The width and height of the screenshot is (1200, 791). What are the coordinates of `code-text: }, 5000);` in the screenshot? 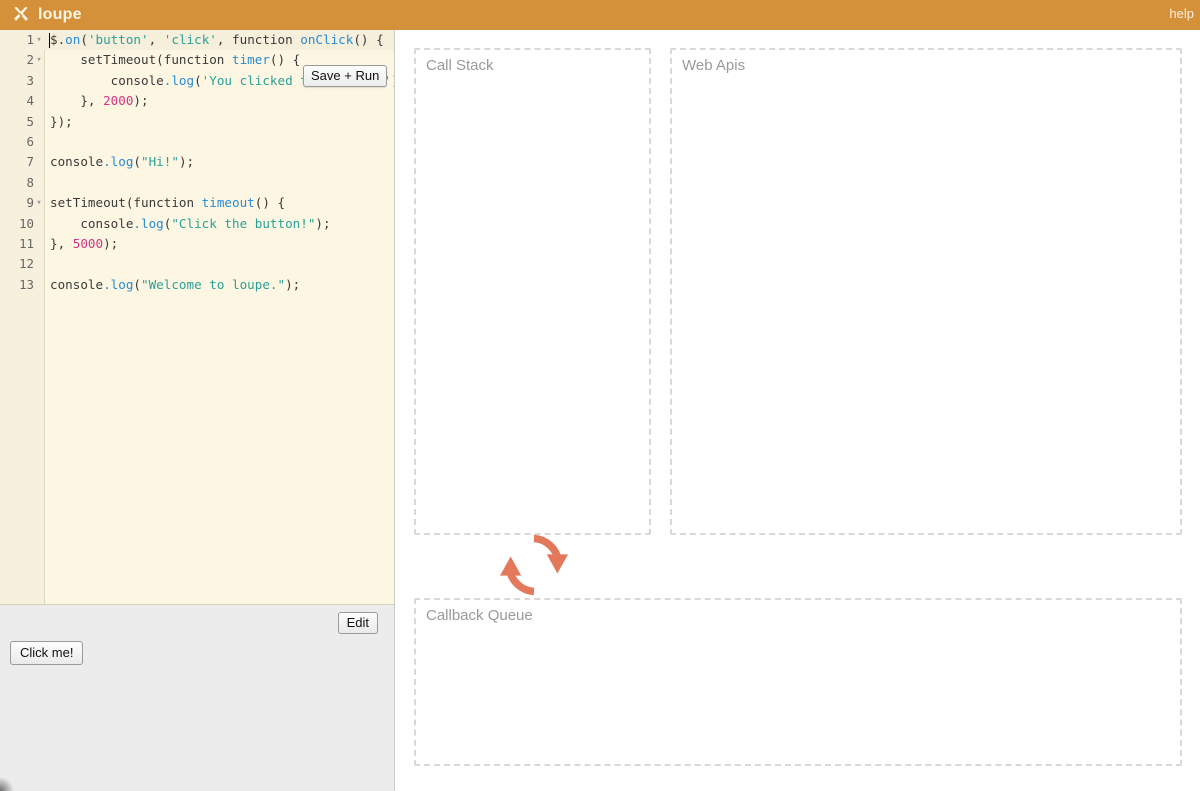 It's located at (84, 243).